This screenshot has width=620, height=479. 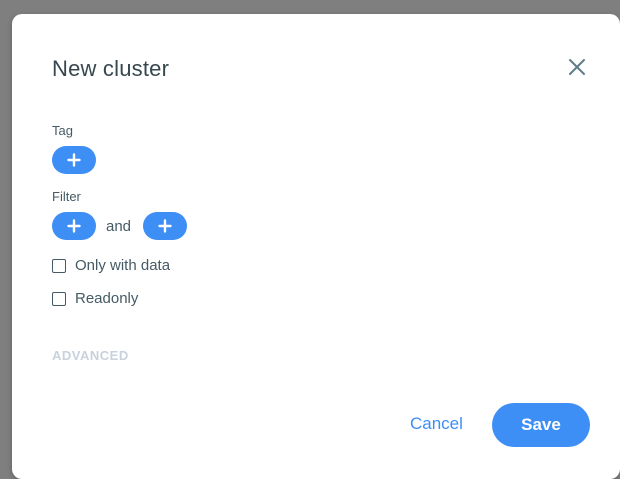 What do you see at coordinates (577, 67) in the screenshot?
I see `close-icon` at bounding box center [577, 67].